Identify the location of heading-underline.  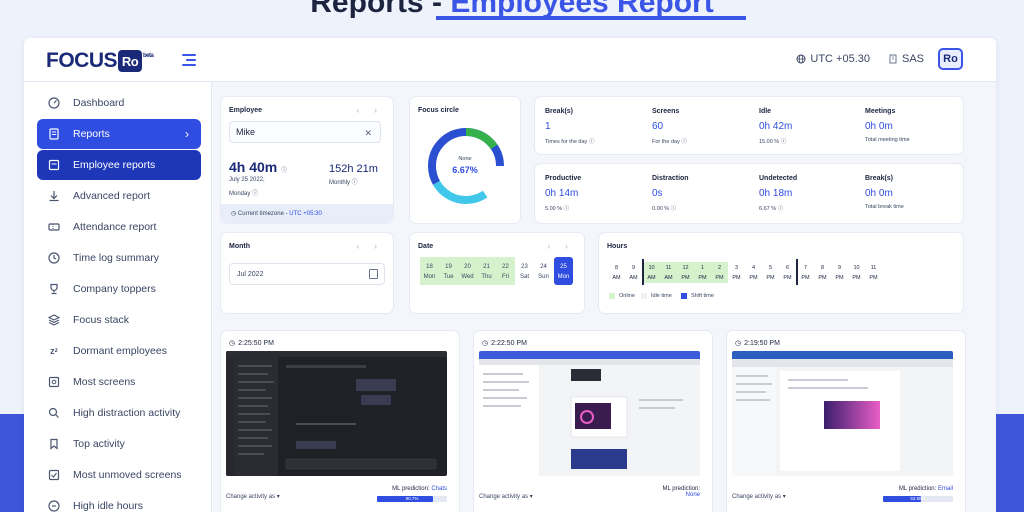
(591, 18).